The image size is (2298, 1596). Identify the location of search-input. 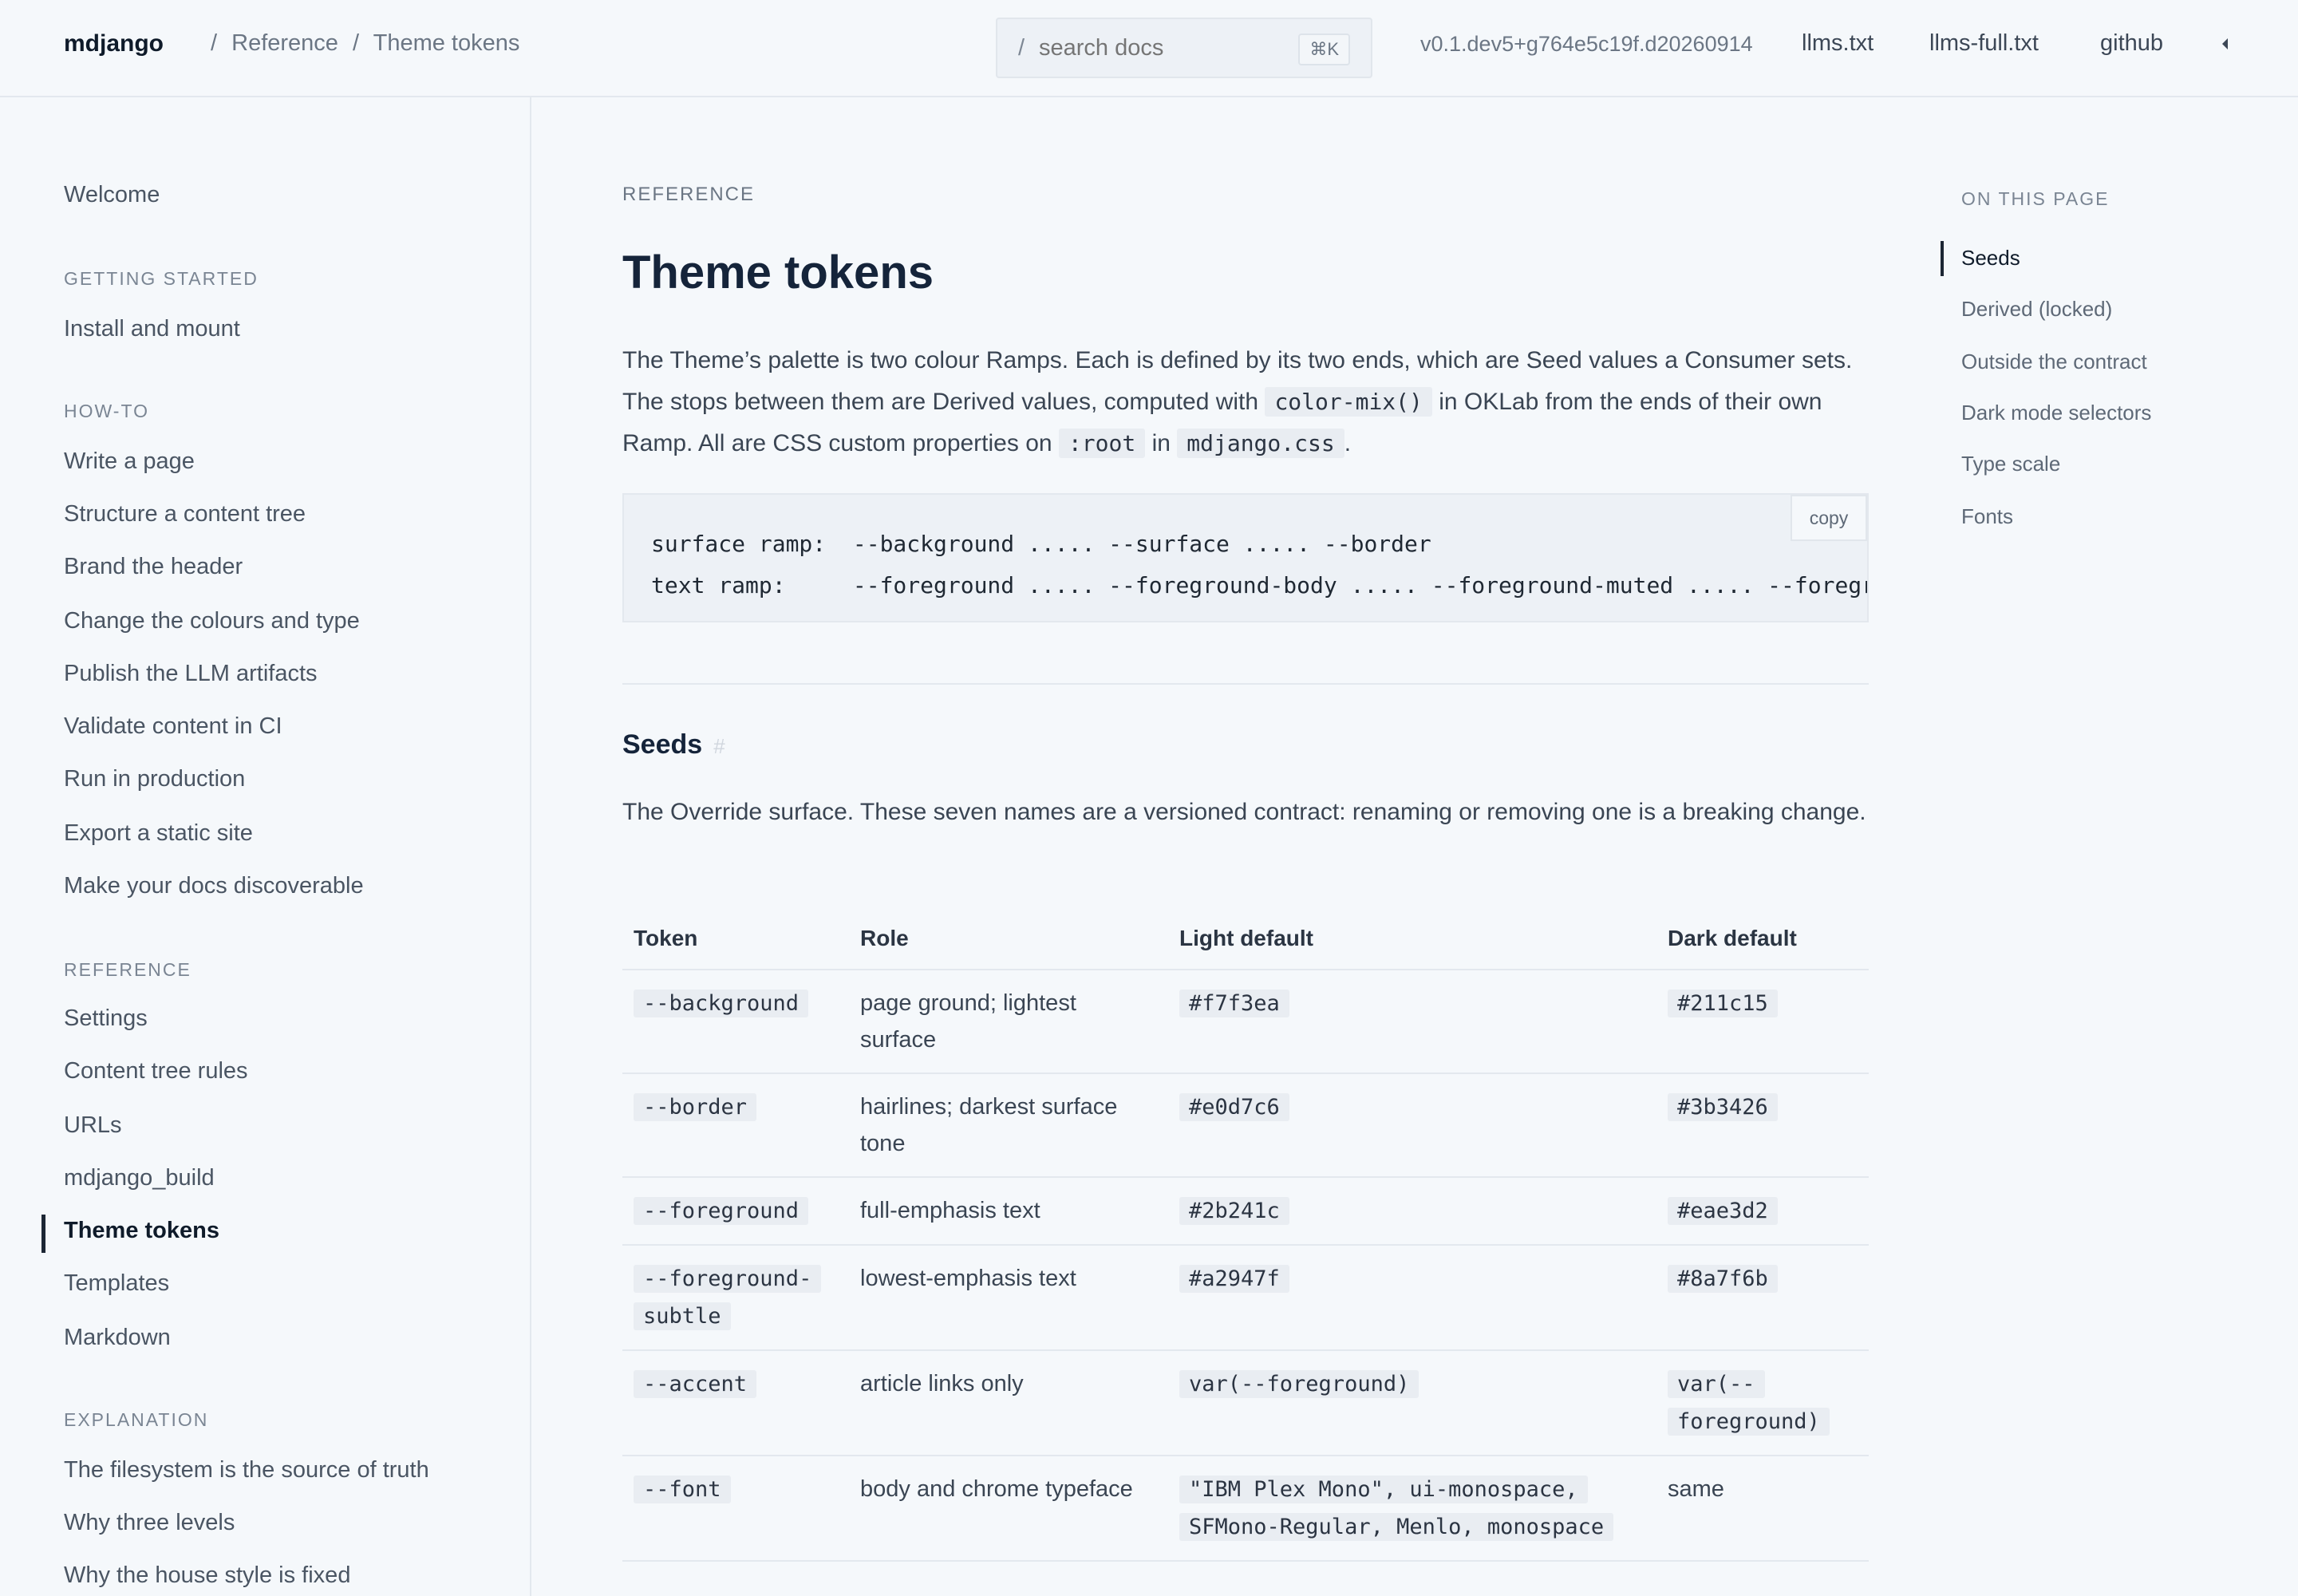
(1159, 48).